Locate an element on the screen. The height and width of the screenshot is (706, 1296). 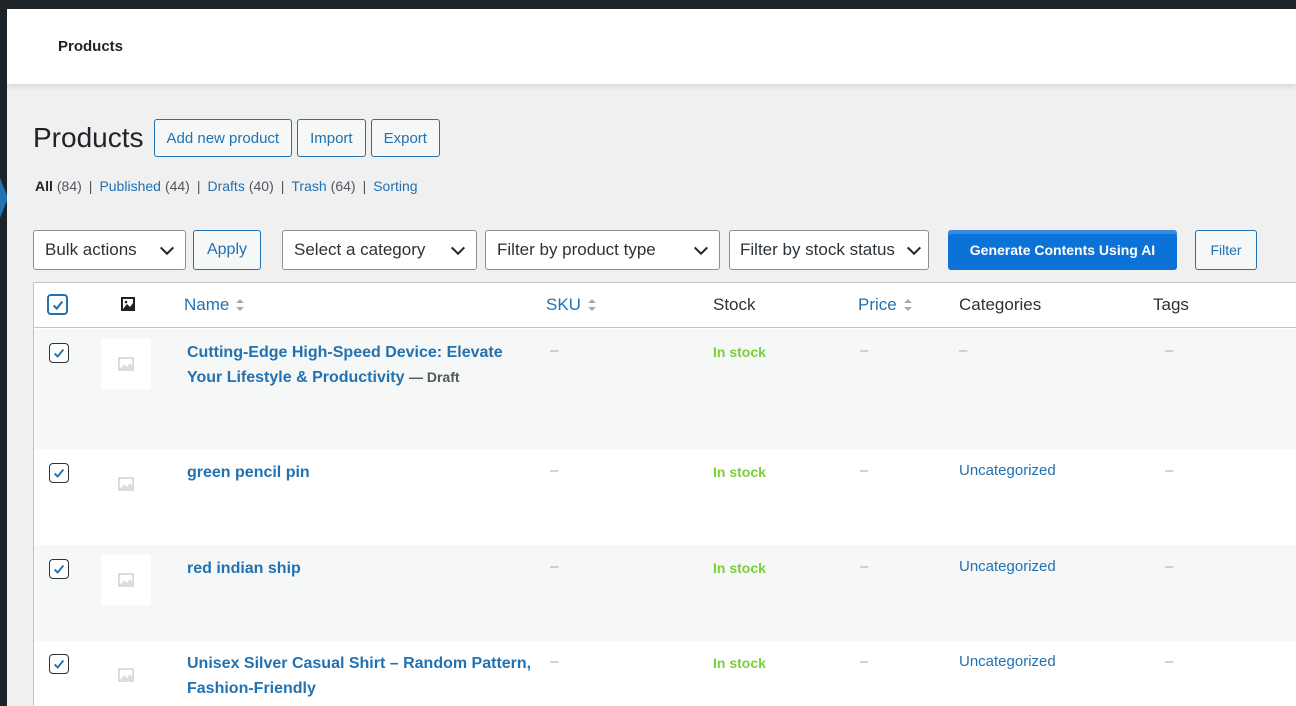
view-sorting: Sorting is located at coordinates (395, 186).